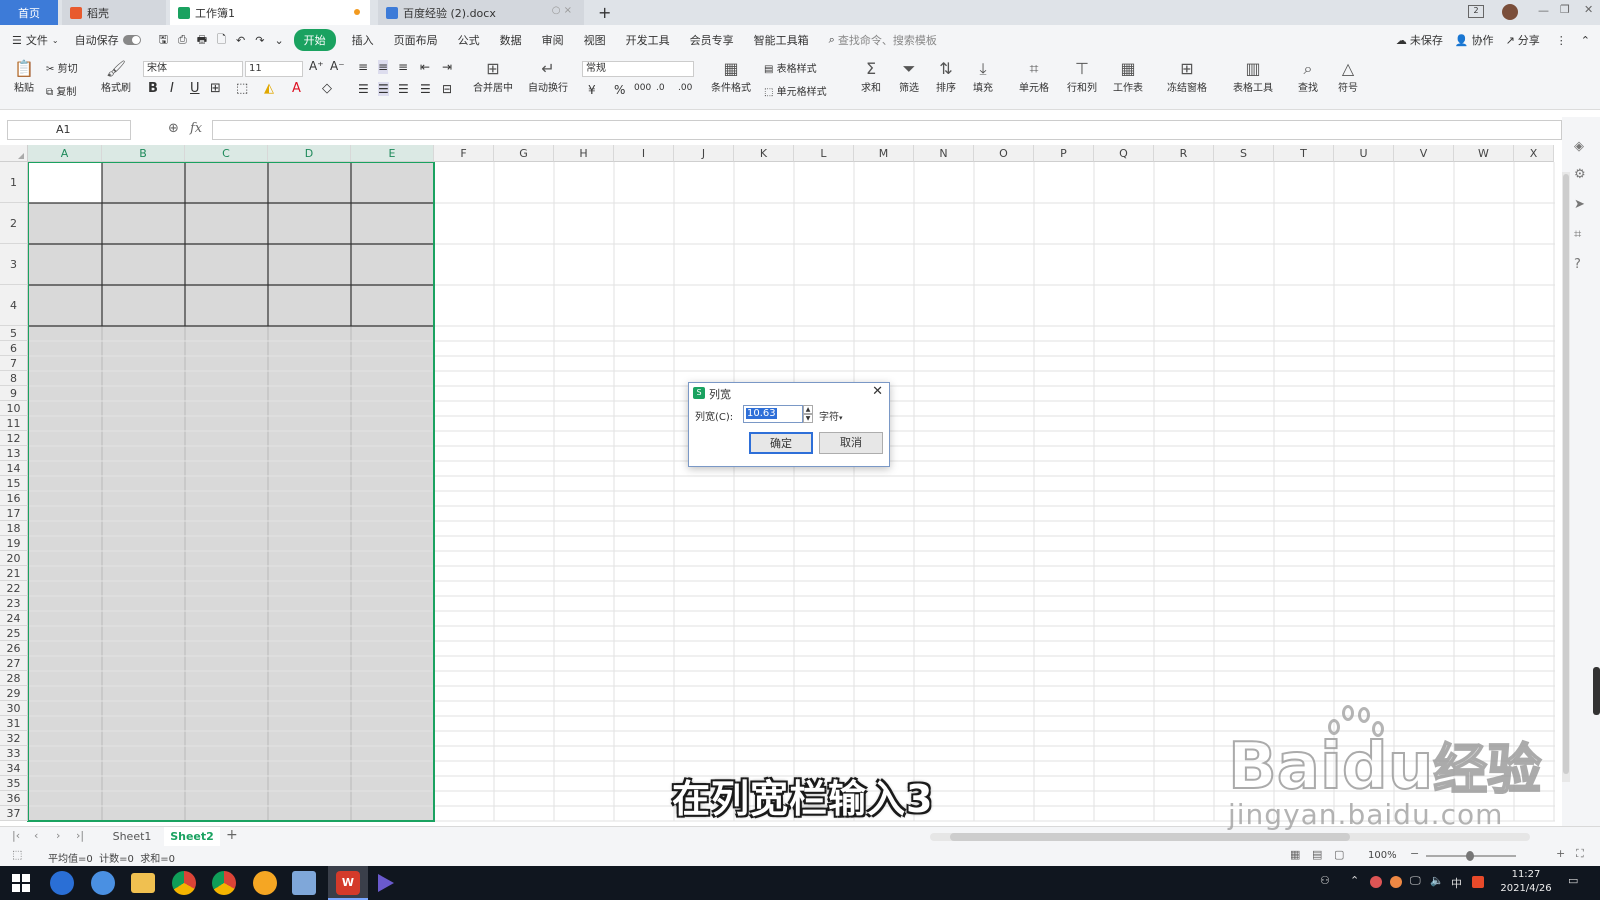  I want to click on paste-button: 📋 粘贴, so click(24, 76).